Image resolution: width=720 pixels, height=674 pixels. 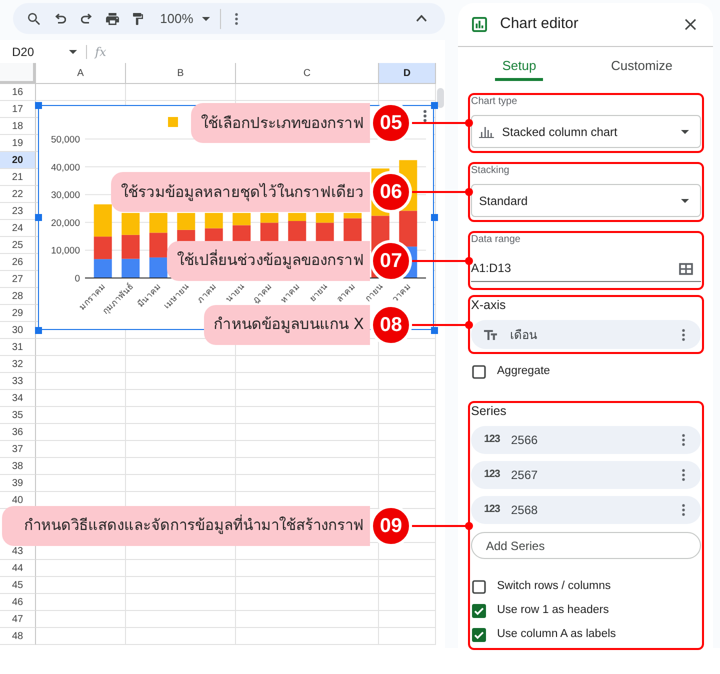 What do you see at coordinates (186, 526) in the screenshot?
I see `callout-tooltip: กำหนดวิธีแสดงและจัดการข้อมูลที่นำมาใช้สร้างกราฟ` at bounding box center [186, 526].